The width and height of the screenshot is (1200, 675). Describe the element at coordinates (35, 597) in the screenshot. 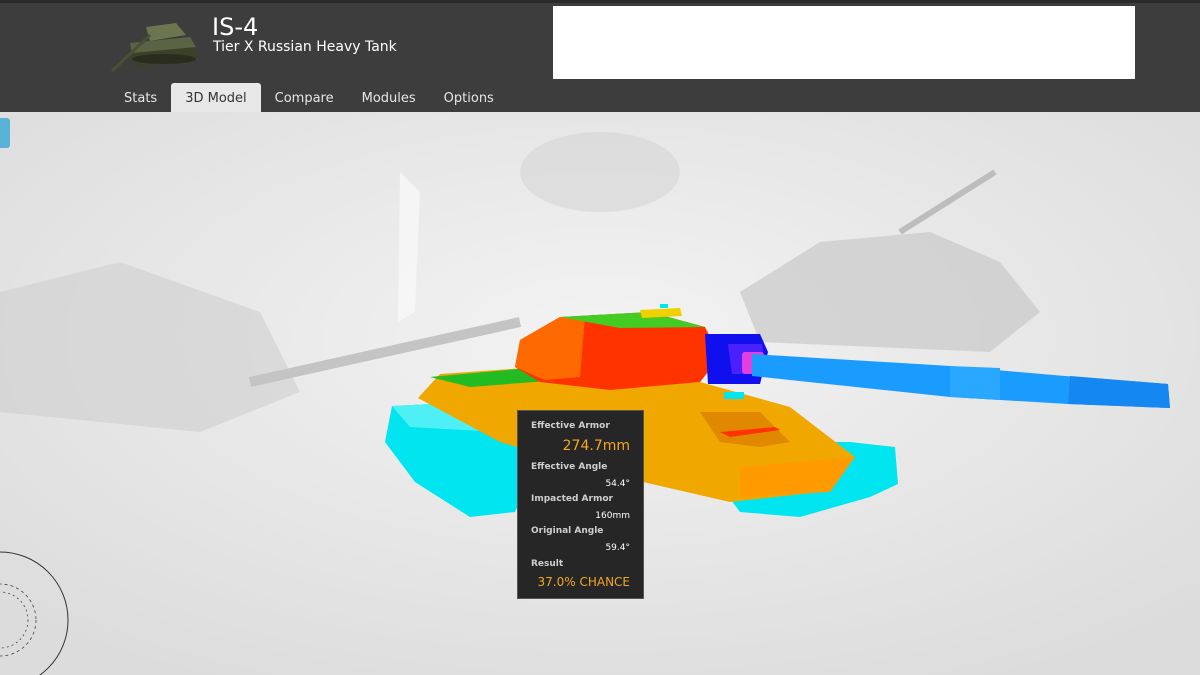

I see `camera-rotation-dial-icon` at that location.